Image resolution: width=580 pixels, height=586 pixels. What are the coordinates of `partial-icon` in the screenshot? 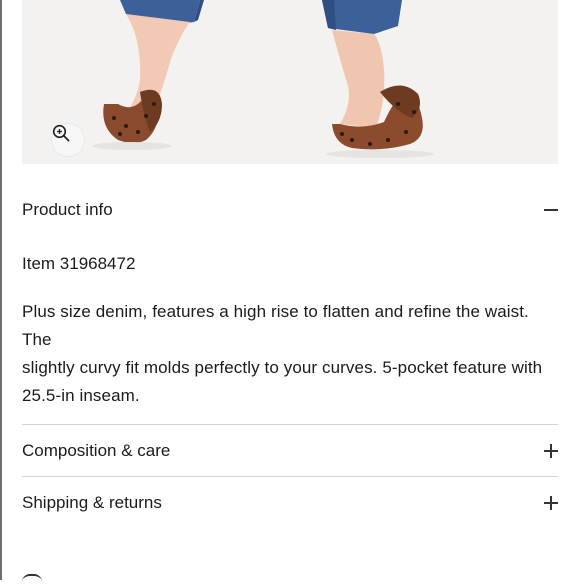 It's located at (32, 580).